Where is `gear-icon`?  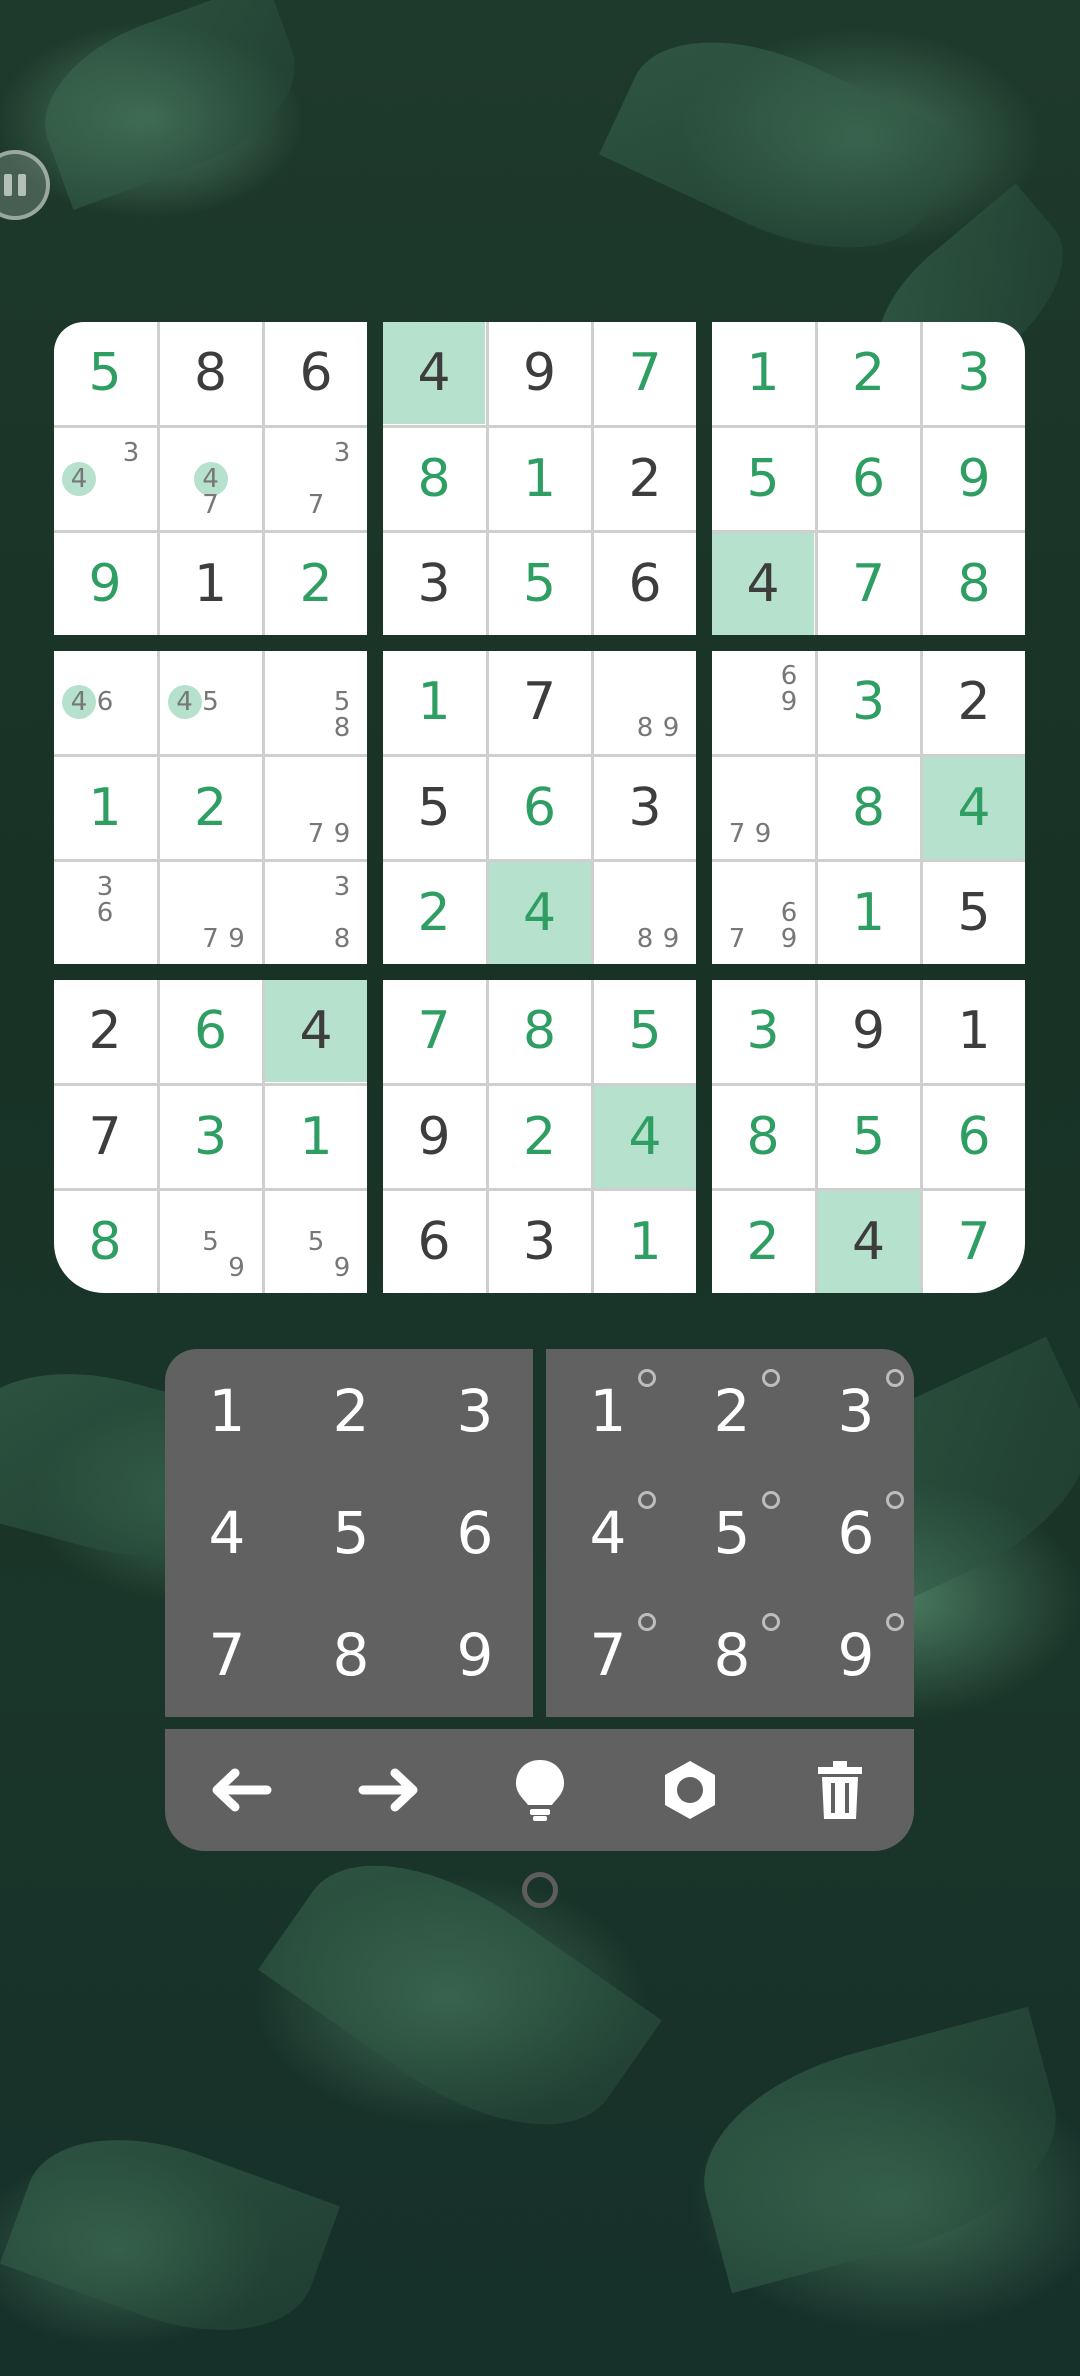
gear-icon is located at coordinates (690, 1790).